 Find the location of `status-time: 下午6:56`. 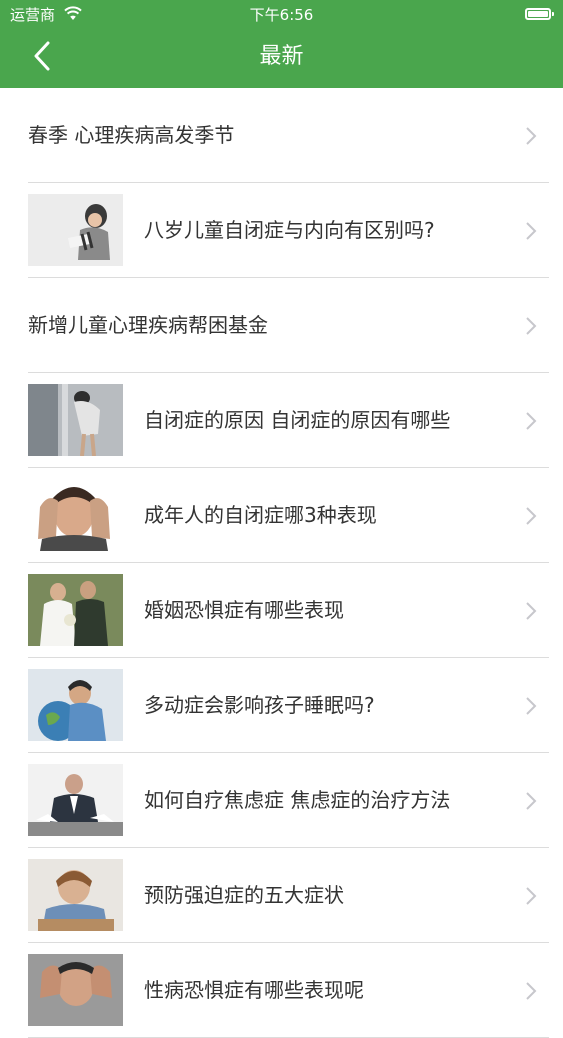

status-time: 下午6:56 is located at coordinates (281, 15).